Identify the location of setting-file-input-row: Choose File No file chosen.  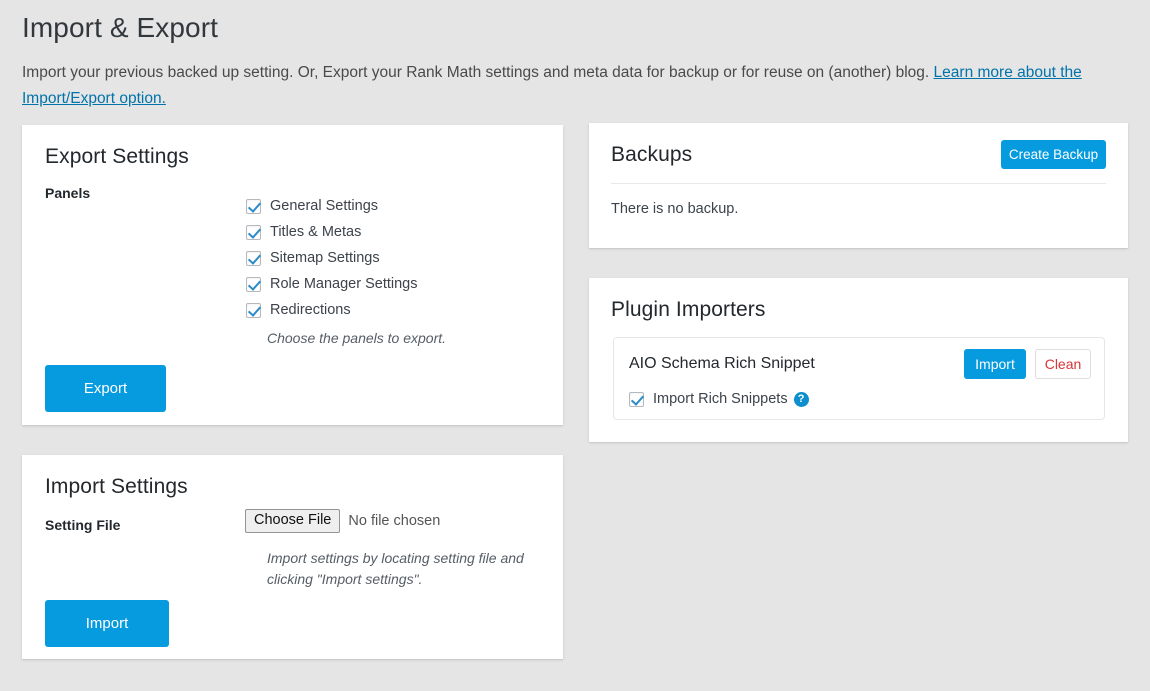
(342, 521).